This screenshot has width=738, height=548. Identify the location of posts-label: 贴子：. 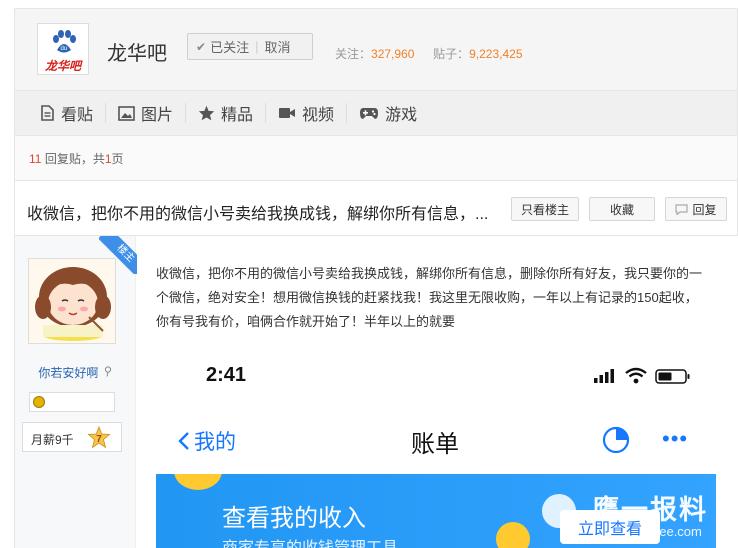
(451, 54).